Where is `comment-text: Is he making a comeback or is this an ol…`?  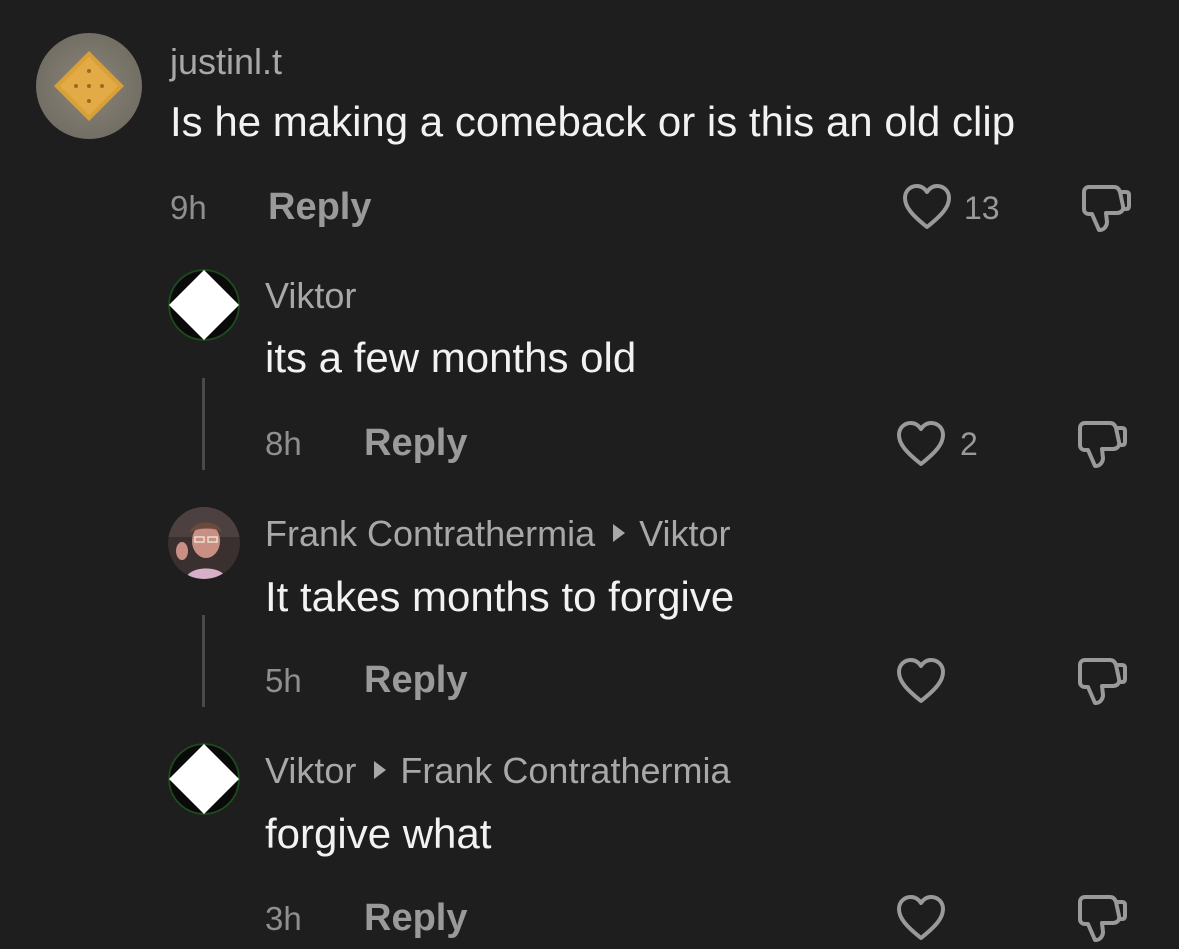
comment-text: Is he making a comeback or is this an ol… is located at coordinates (593, 121).